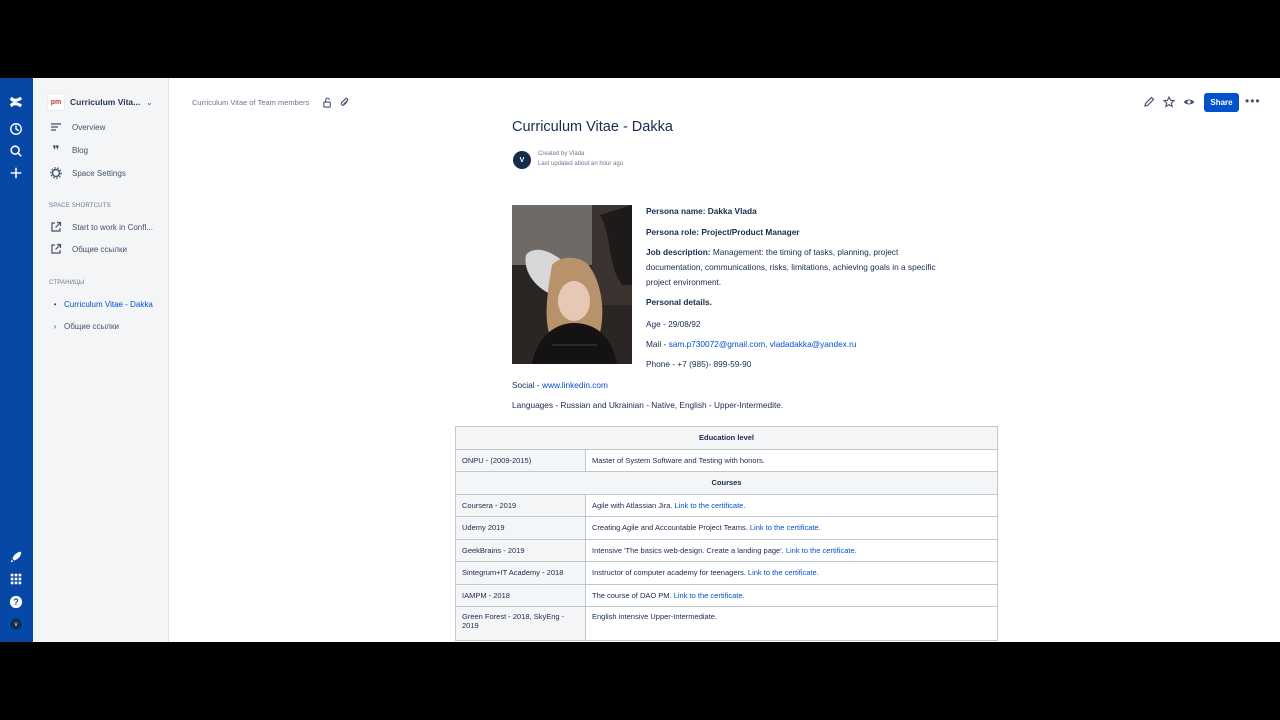 Image resolution: width=1280 pixels, height=720 pixels. Describe the element at coordinates (699, 364) in the screenshot. I see `phone-line: Phone - +7 (985)- 899-59-90` at that location.